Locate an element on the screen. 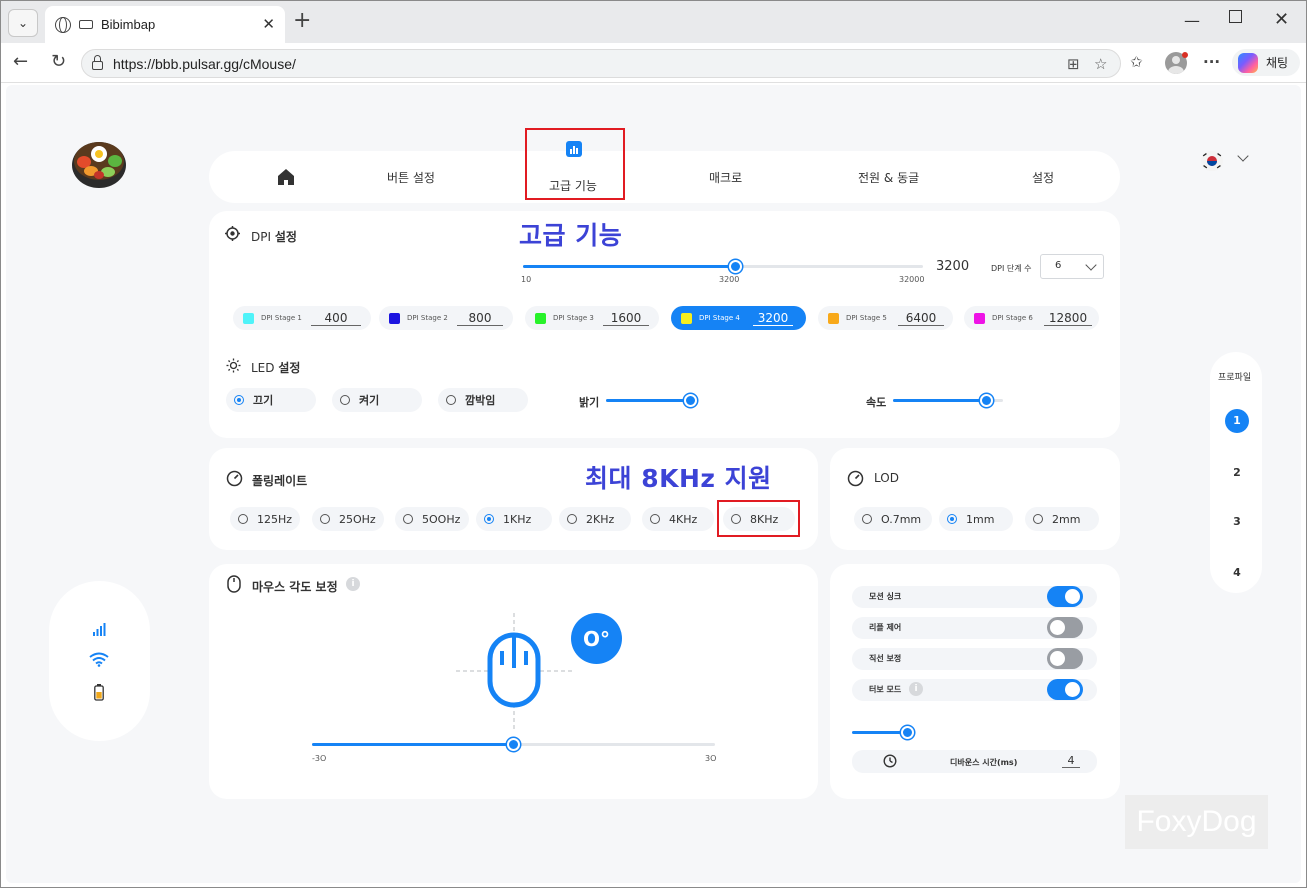 This screenshot has height=888, width=1307. close-window-button: ✕ is located at coordinates (1281, 19).